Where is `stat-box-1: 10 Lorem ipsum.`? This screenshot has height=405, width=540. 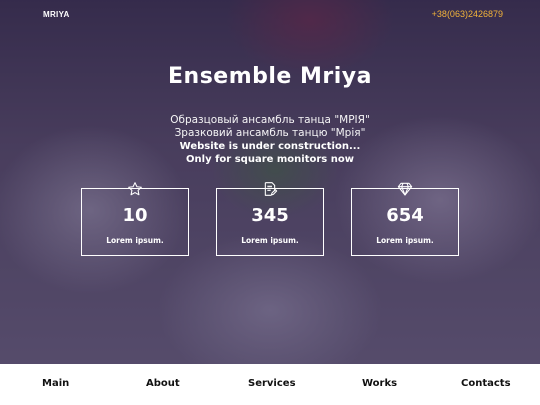 stat-box-1: 10 Lorem ipsum. is located at coordinates (135, 219).